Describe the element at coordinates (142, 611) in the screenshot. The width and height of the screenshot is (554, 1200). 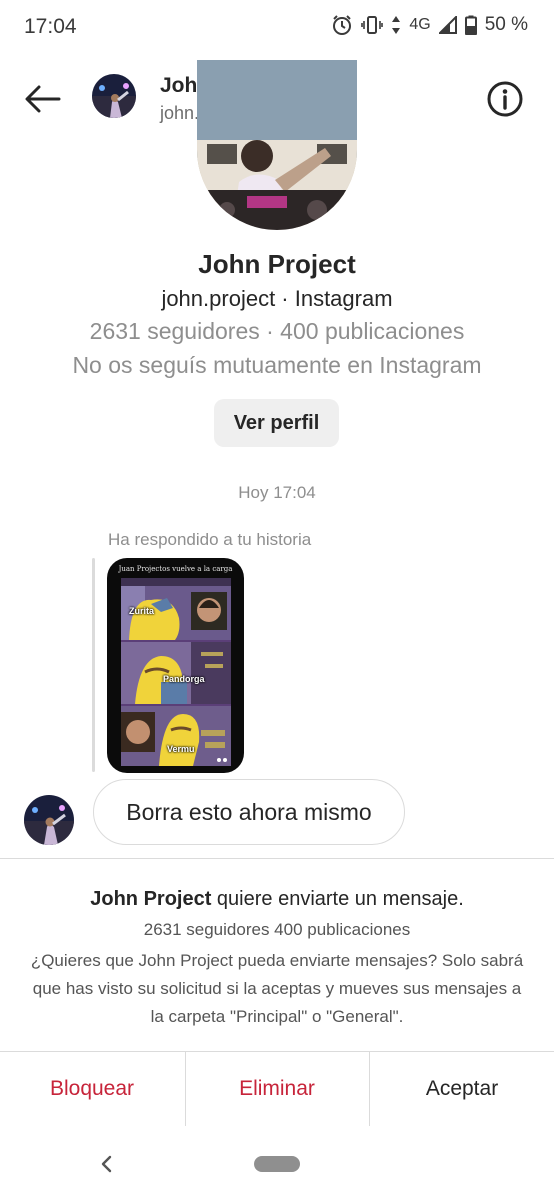
I see `meme-label-1: Zurita` at that location.